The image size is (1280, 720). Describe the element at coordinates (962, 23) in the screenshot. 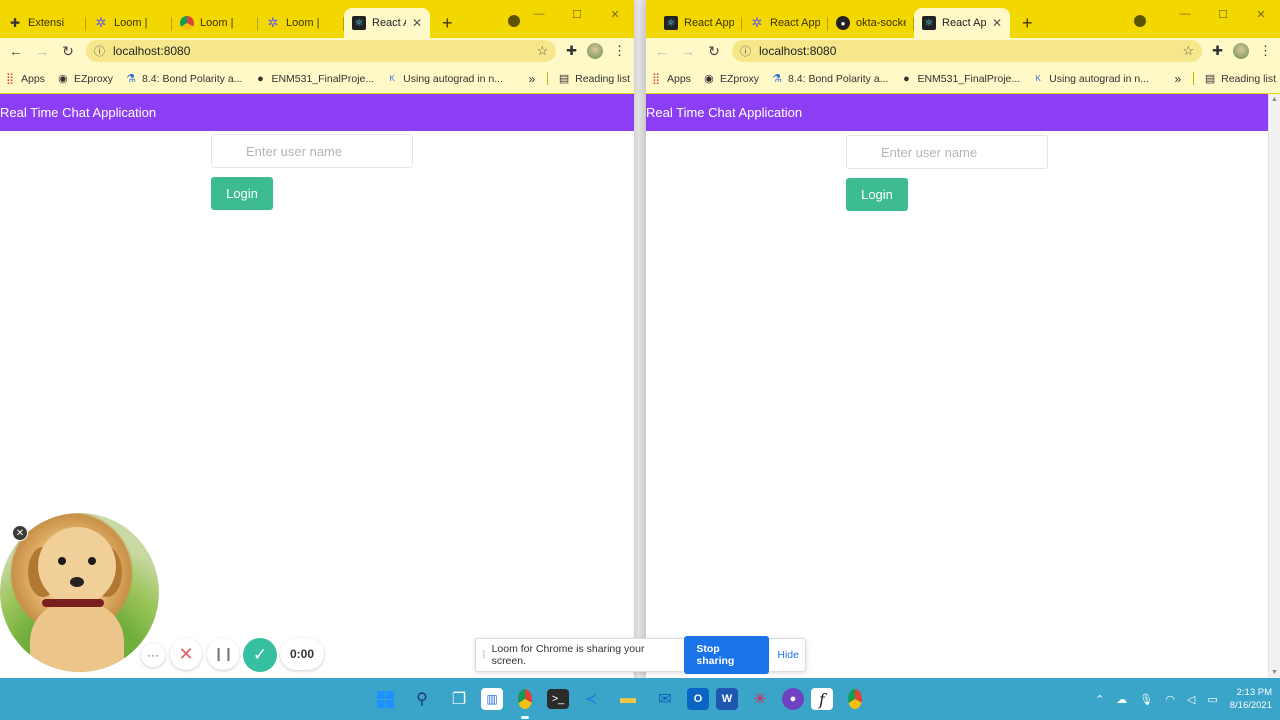

I see `tab-react-app-active: ⚛ React App ✕` at that location.